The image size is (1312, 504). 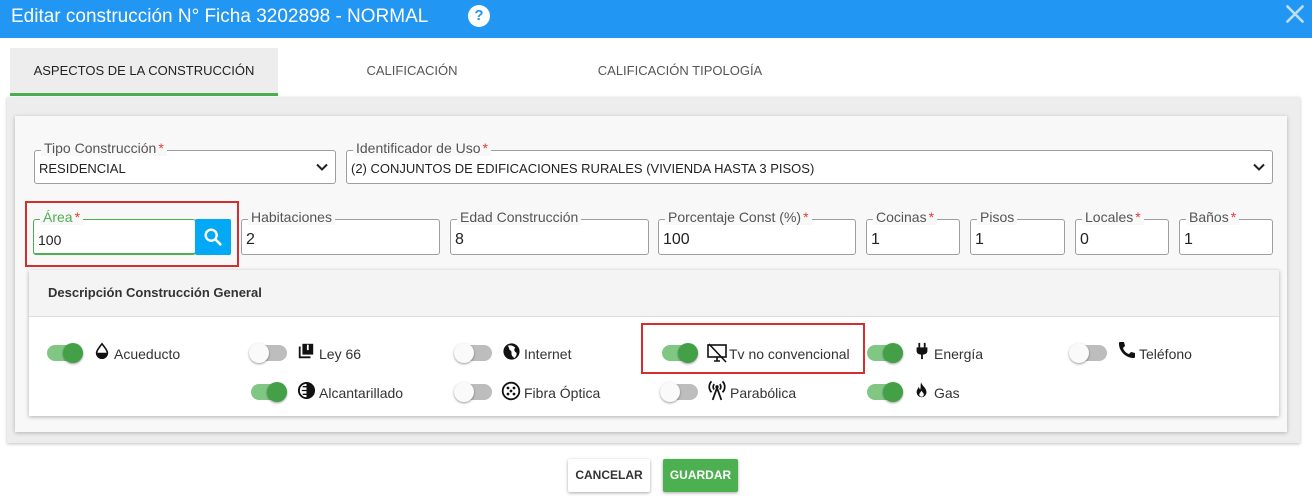 What do you see at coordinates (753, 348) in the screenshot?
I see `tv-highlight-box` at bounding box center [753, 348].